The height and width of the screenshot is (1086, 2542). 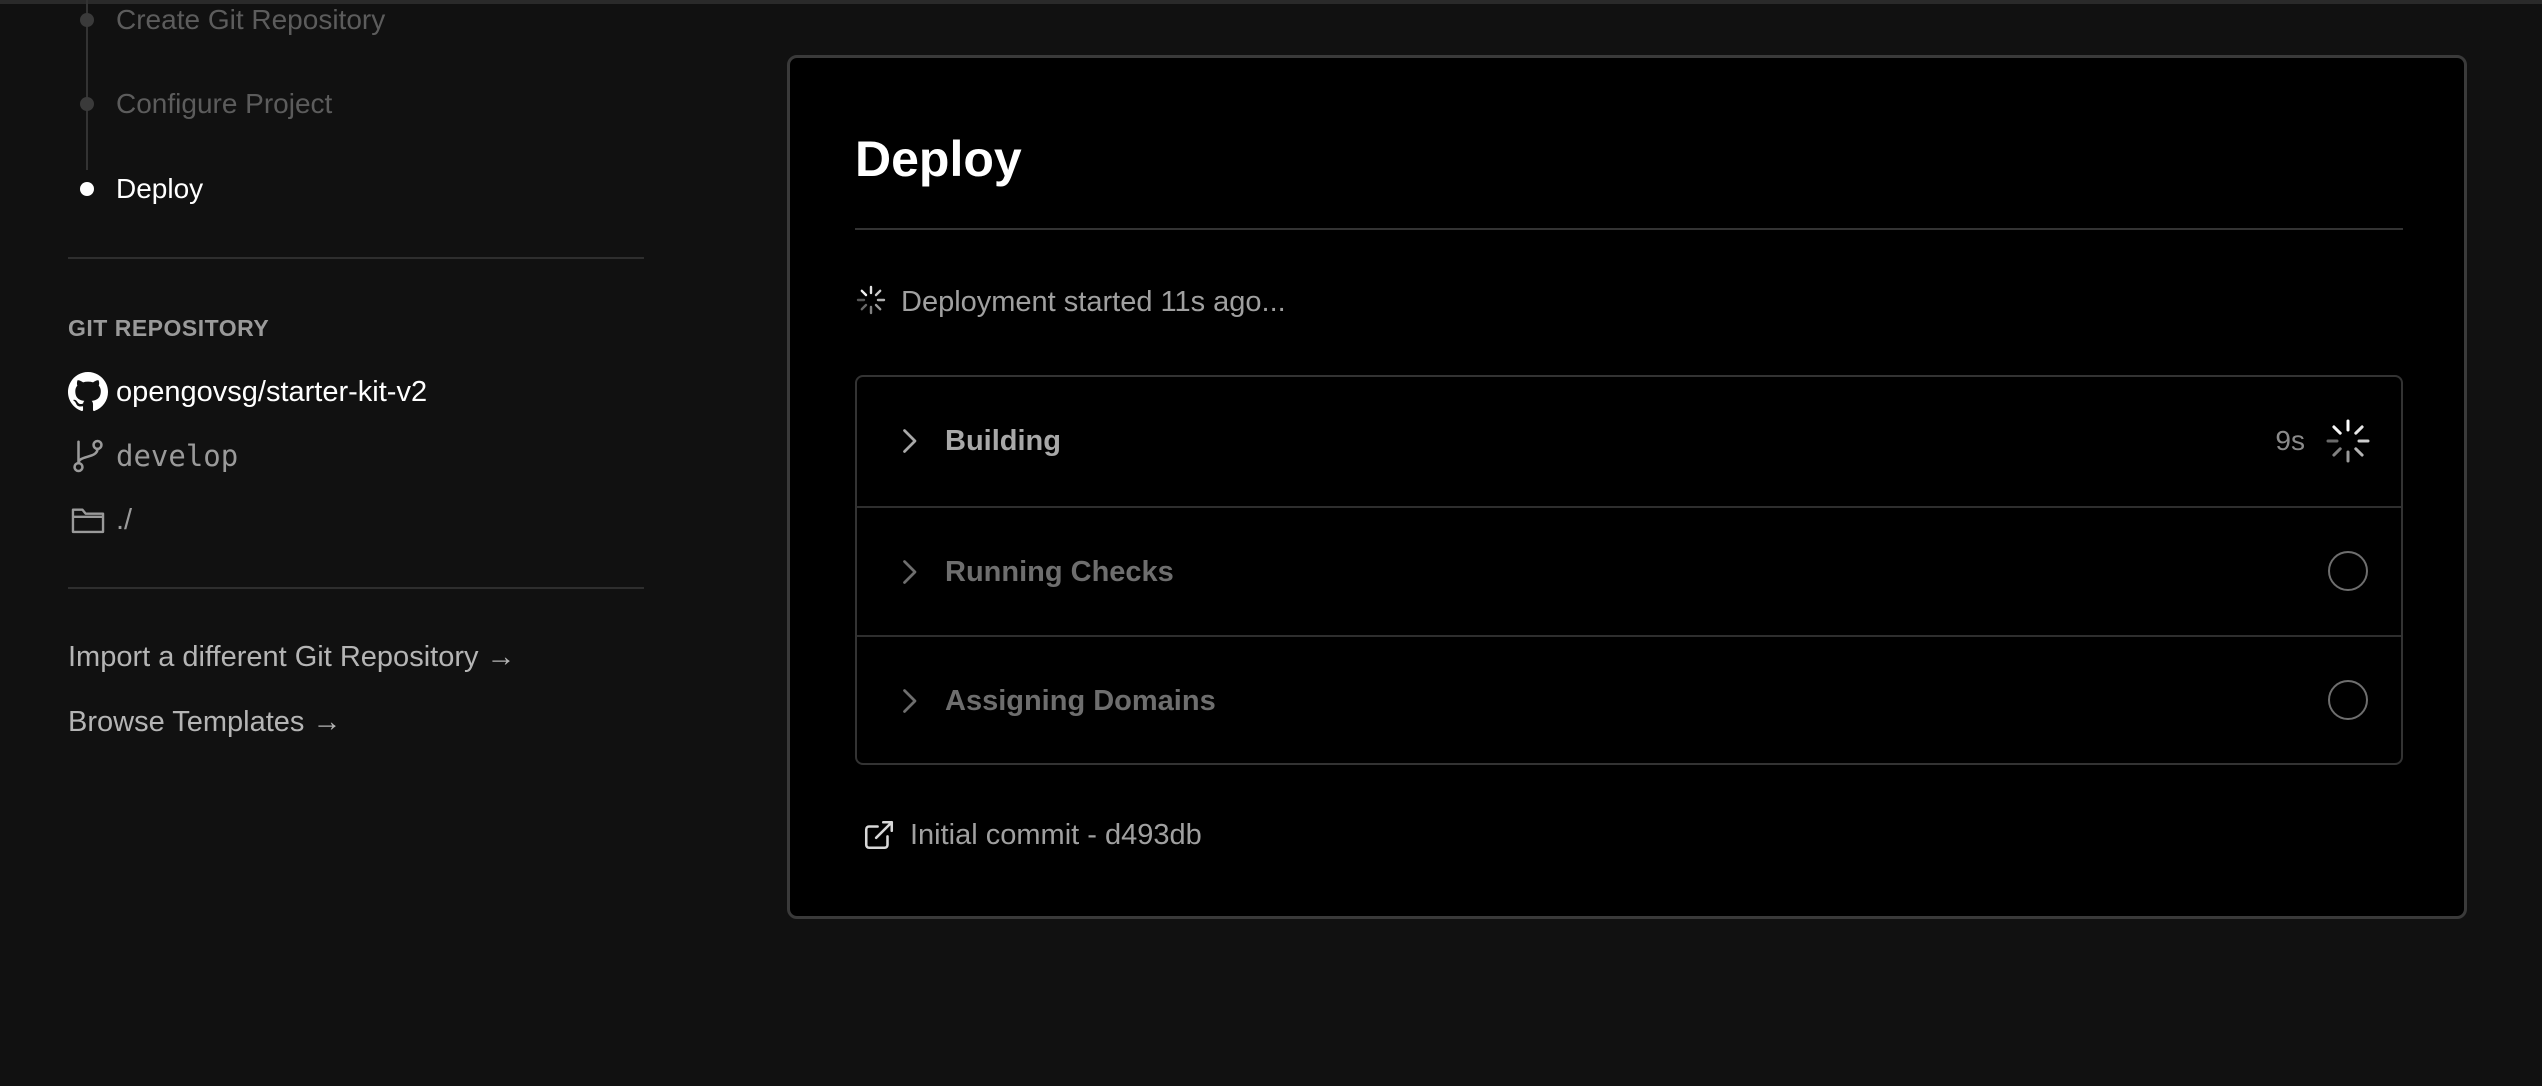 I want to click on branch-name: develop, so click(x=177, y=456).